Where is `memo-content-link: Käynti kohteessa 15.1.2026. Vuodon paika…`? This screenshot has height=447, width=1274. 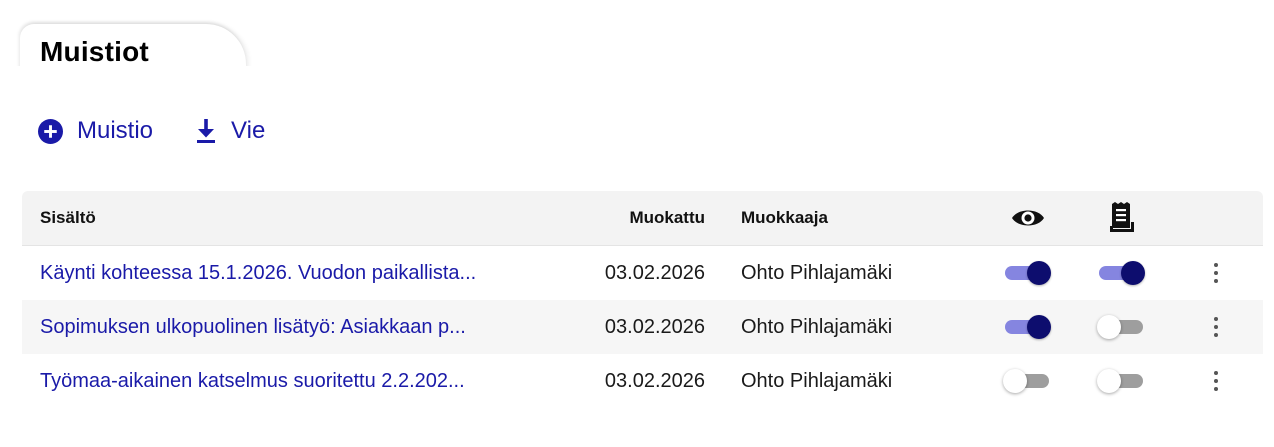
memo-content-link: Käynti kohteessa 15.1.2026. Vuodon paika… is located at coordinates (258, 273).